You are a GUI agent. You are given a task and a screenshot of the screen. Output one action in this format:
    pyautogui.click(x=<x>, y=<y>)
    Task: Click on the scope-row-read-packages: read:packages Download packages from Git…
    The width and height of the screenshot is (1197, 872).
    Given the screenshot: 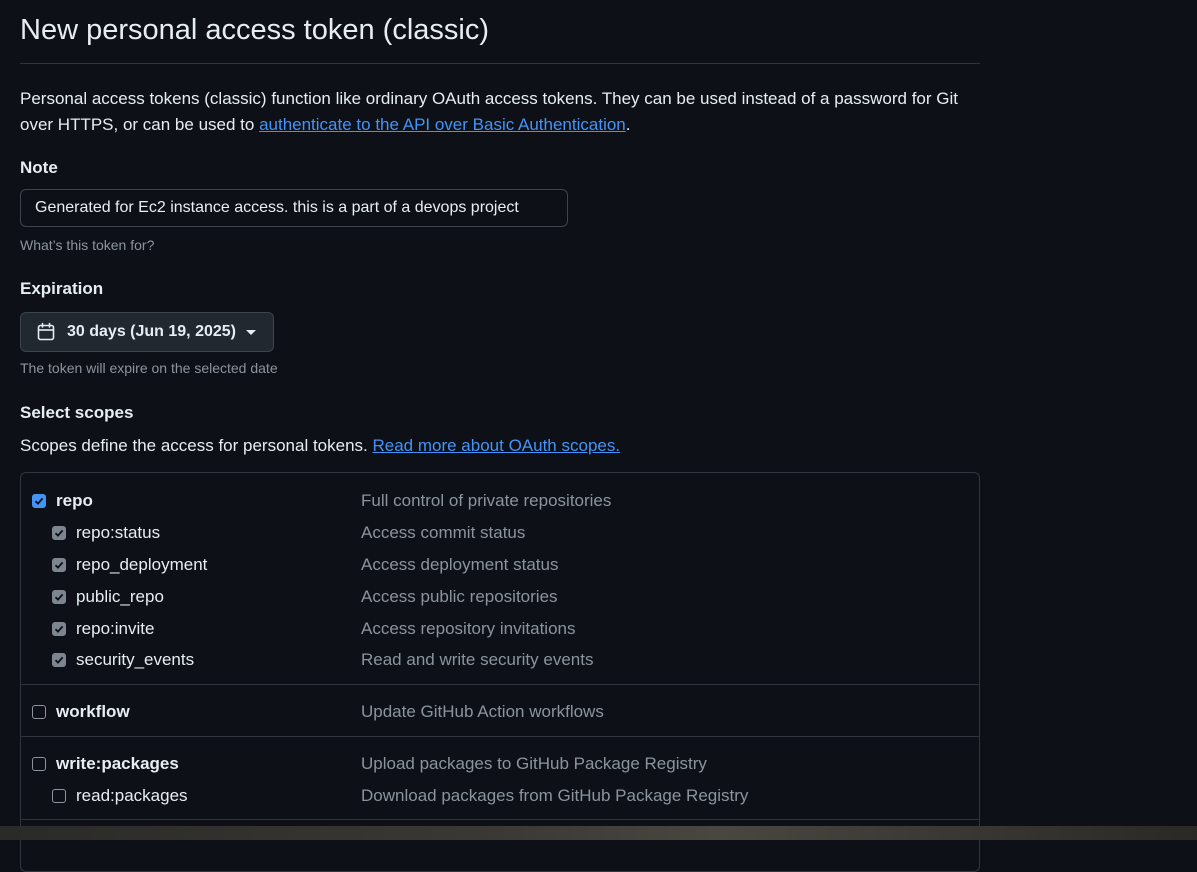 What is the action you would take?
    pyautogui.click(x=500, y=796)
    